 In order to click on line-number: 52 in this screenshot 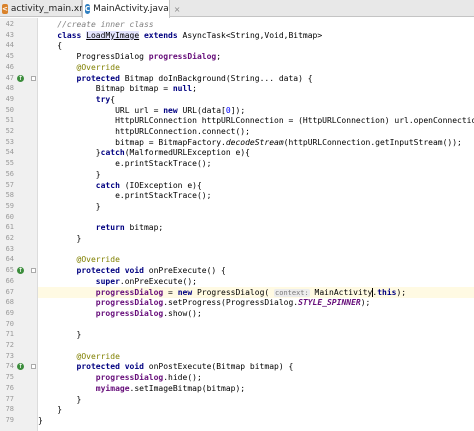, I will do `click(9, 131)`.